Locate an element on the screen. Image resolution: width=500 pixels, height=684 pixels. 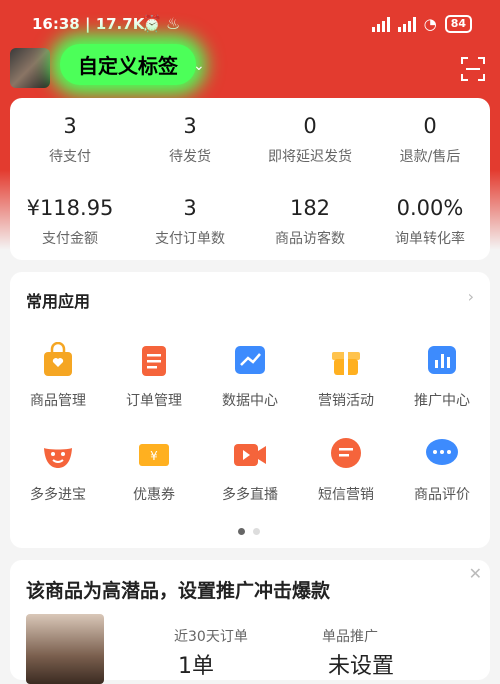
alarm-icon: ⏰ is located at coordinates (152, 23).